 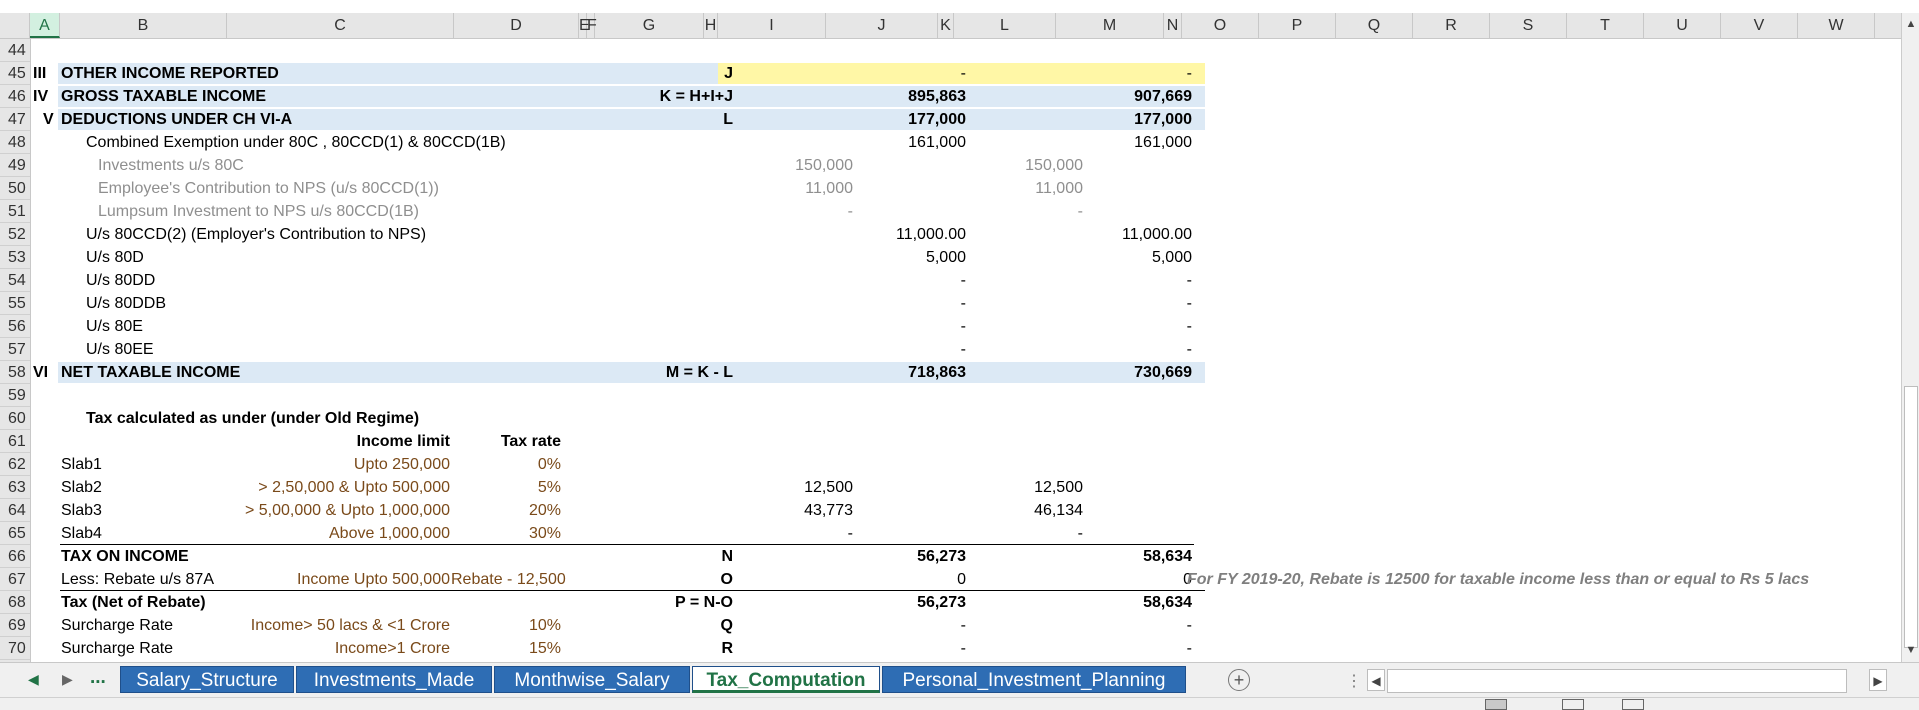 I want to click on page-layout-view-icon, so click(x=1573, y=704).